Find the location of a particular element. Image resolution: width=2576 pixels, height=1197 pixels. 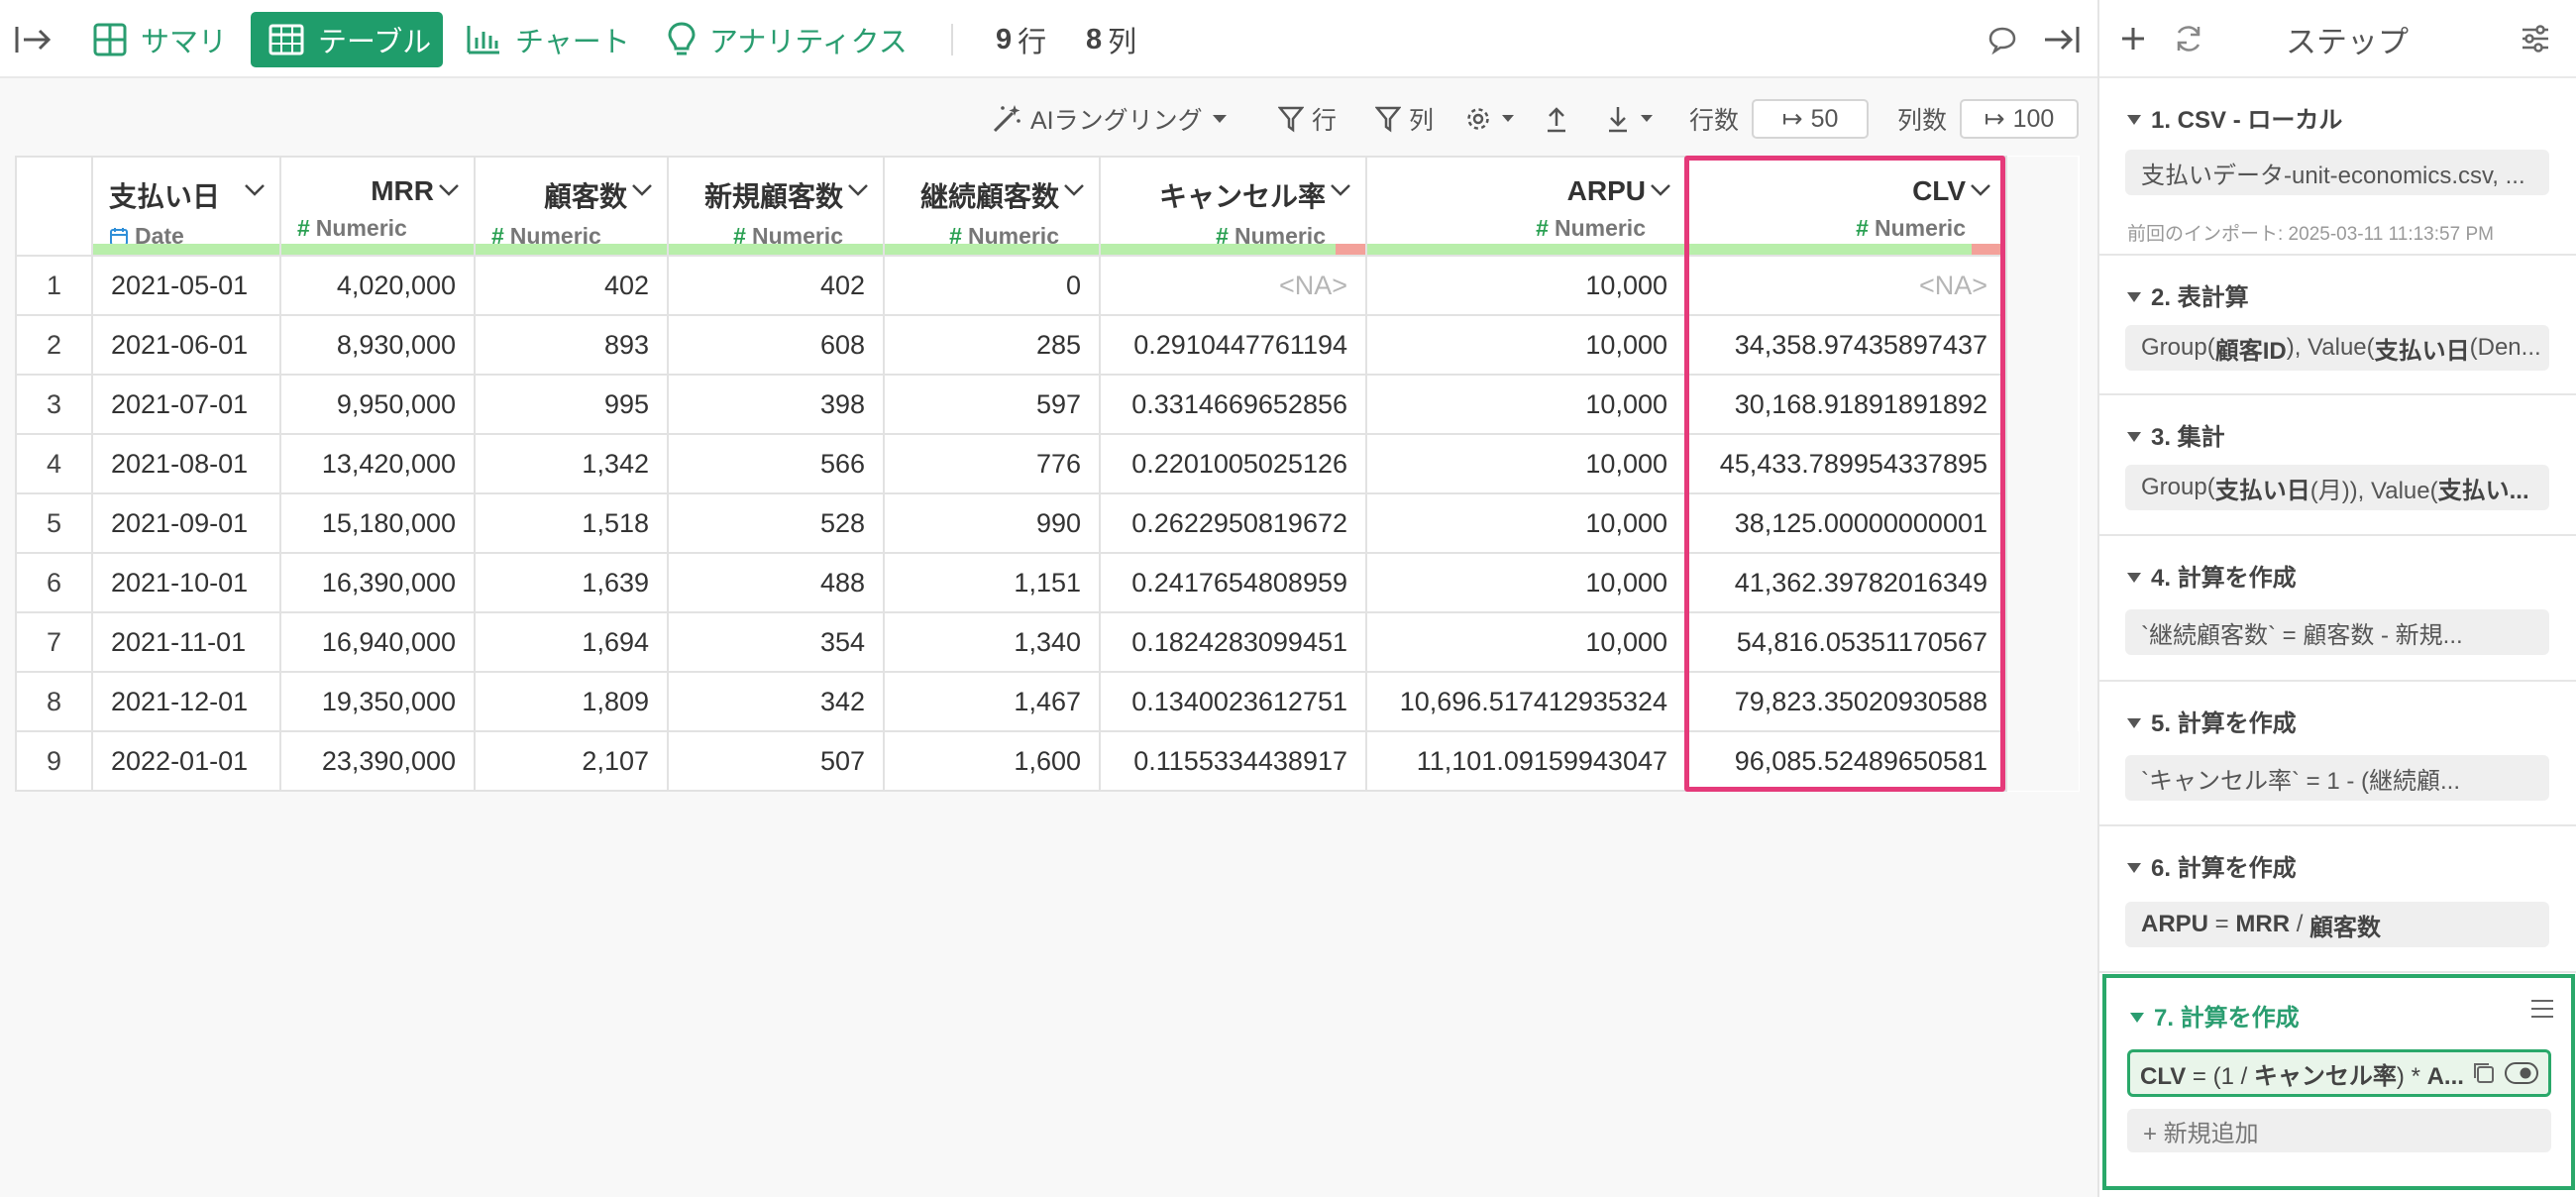

table-cell: 79,823.35020930588 is located at coordinates (1846, 701).